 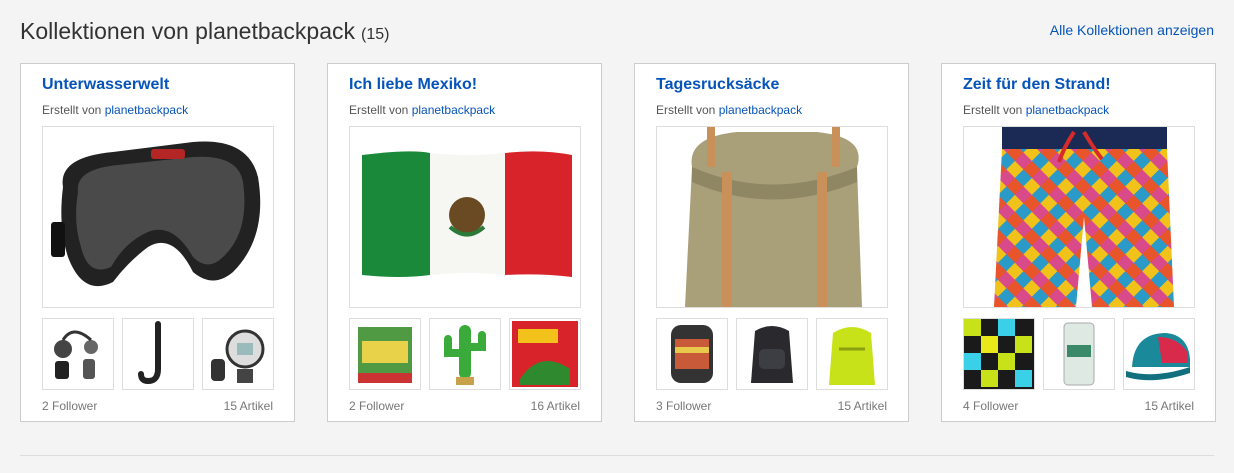 What do you see at coordinates (617, 455) in the screenshot?
I see `bottom-divider` at bounding box center [617, 455].